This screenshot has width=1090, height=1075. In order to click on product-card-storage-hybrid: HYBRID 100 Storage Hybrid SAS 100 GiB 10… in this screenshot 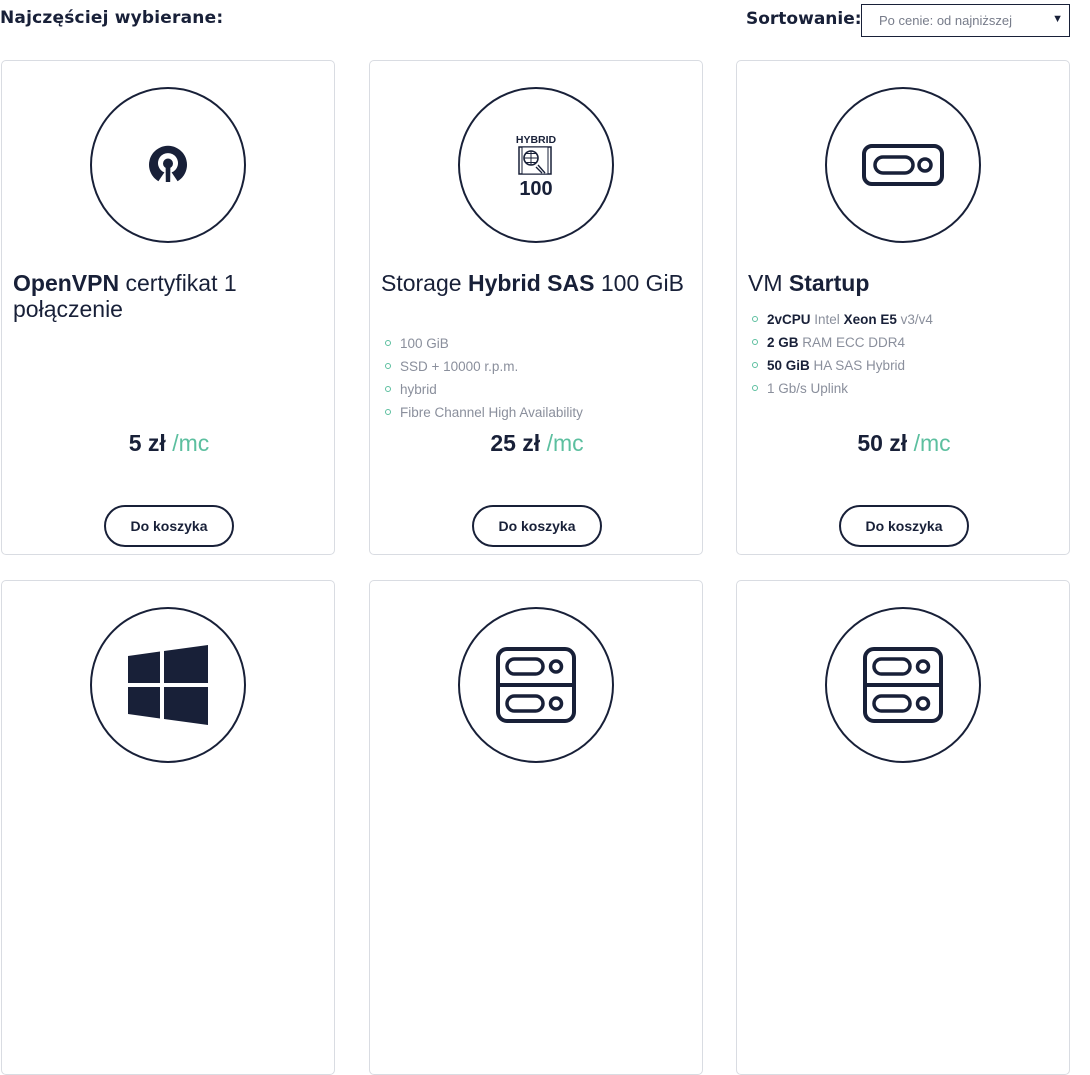, I will do `click(536, 307)`.